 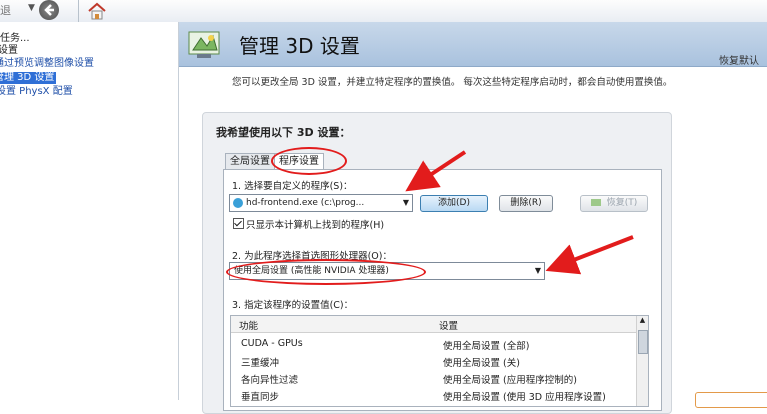 What do you see at coordinates (519, 212) in the screenshot?
I see `annotation-arrows` at bounding box center [519, 212].